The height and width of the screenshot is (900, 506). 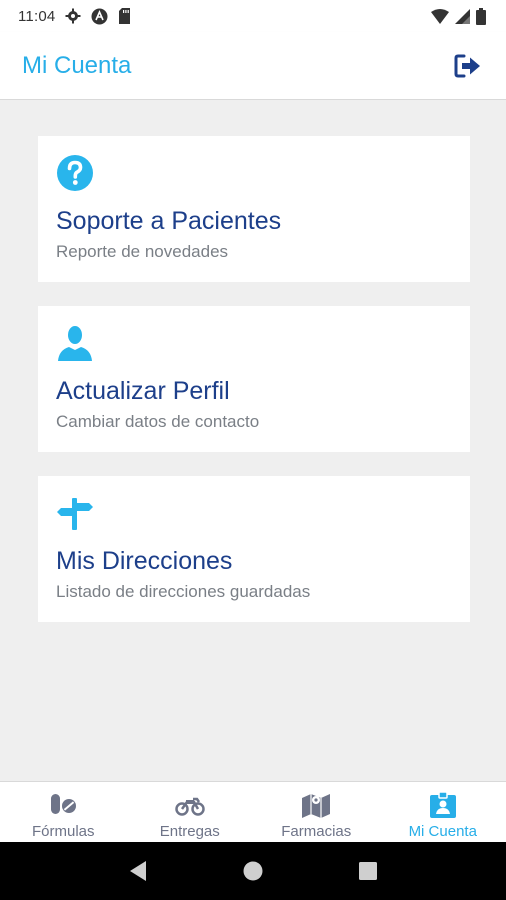 I want to click on system-navigation-bar, so click(x=253, y=871).